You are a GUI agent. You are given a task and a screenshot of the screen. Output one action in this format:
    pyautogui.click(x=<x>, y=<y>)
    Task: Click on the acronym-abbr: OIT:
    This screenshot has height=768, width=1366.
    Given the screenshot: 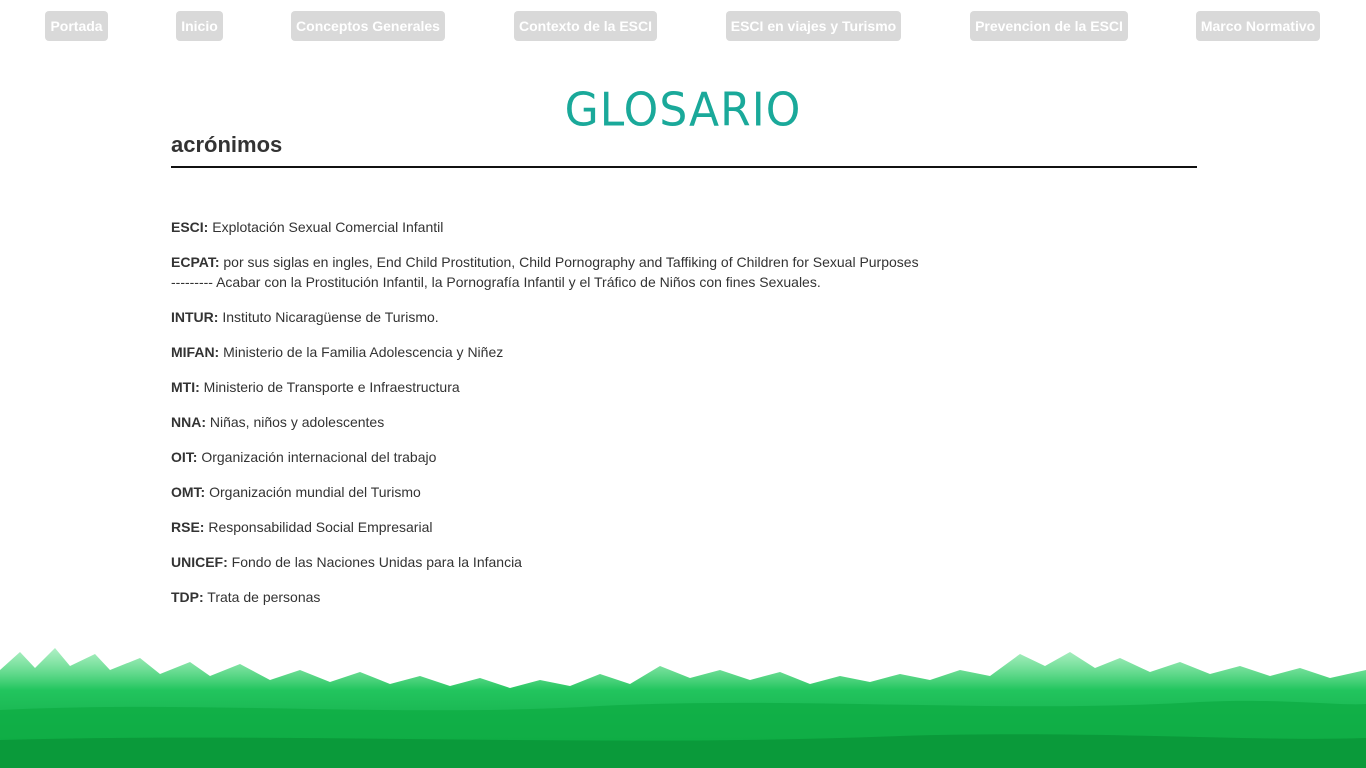 What is the action you would take?
    pyautogui.click(x=184, y=457)
    